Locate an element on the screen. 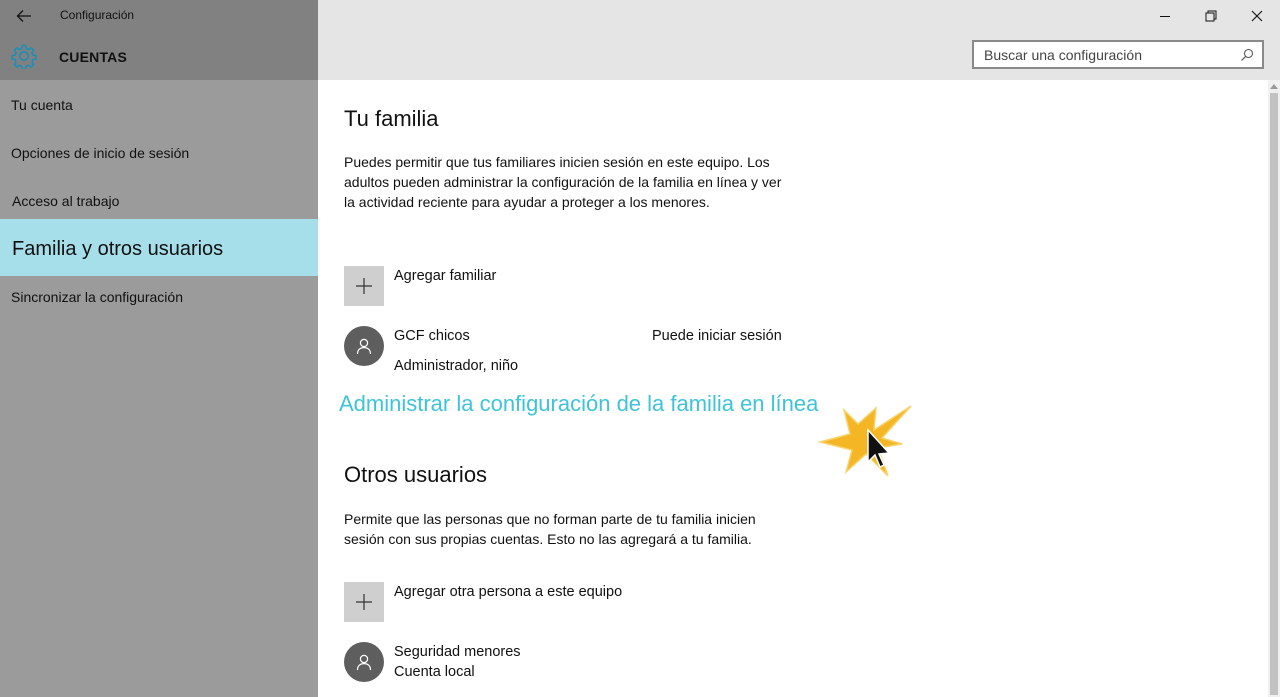 The image size is (1280, 697). back-arrow-icon is located at coordinates (23, 16).